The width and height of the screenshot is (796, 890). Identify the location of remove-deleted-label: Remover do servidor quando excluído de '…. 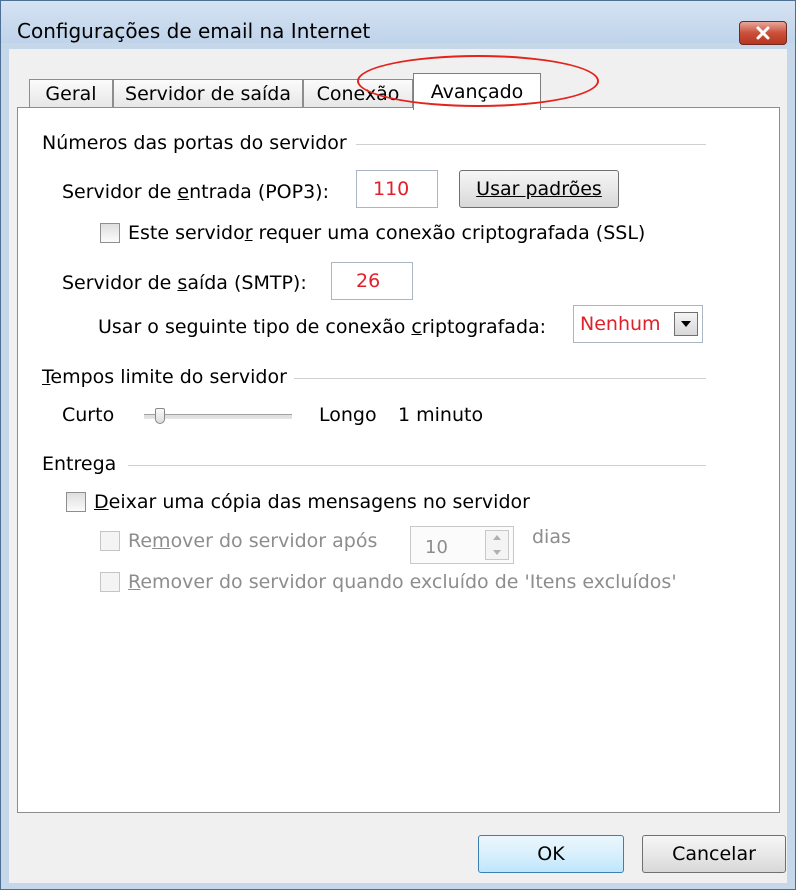
(402, 582).